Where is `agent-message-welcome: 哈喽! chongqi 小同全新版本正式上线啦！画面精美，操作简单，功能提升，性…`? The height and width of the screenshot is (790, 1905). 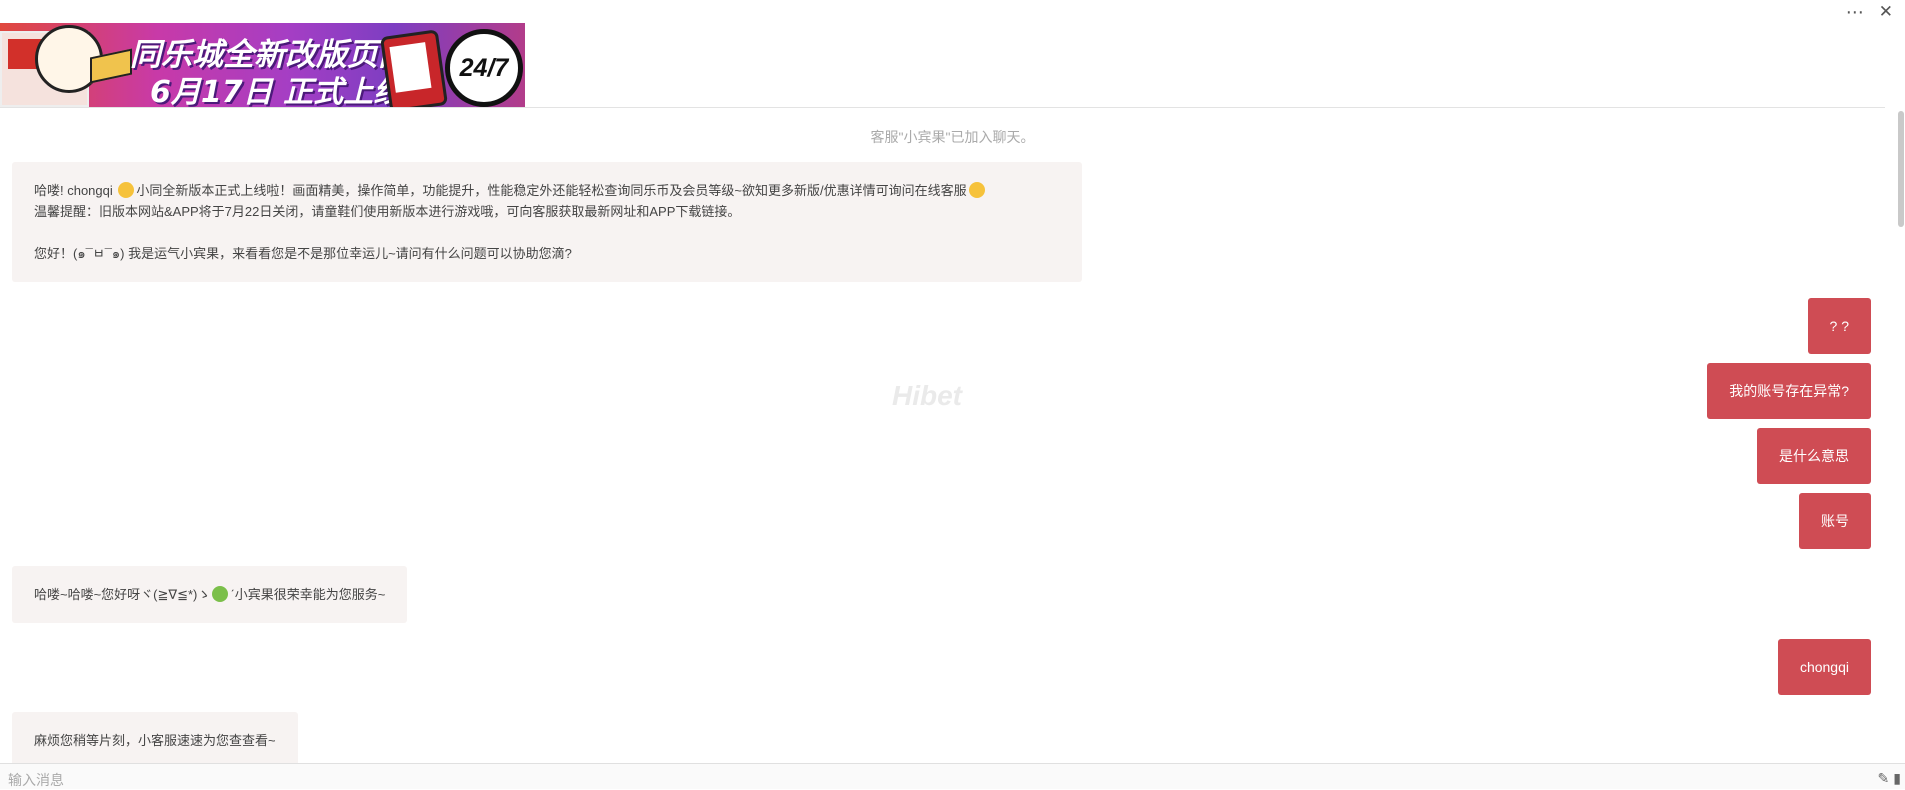 agent-message-welcome: 哈喽! chongqi 小同全新版本正式上线啦！画面精美，操作简单，功能提升，性… is located at coordinates (547, 222).